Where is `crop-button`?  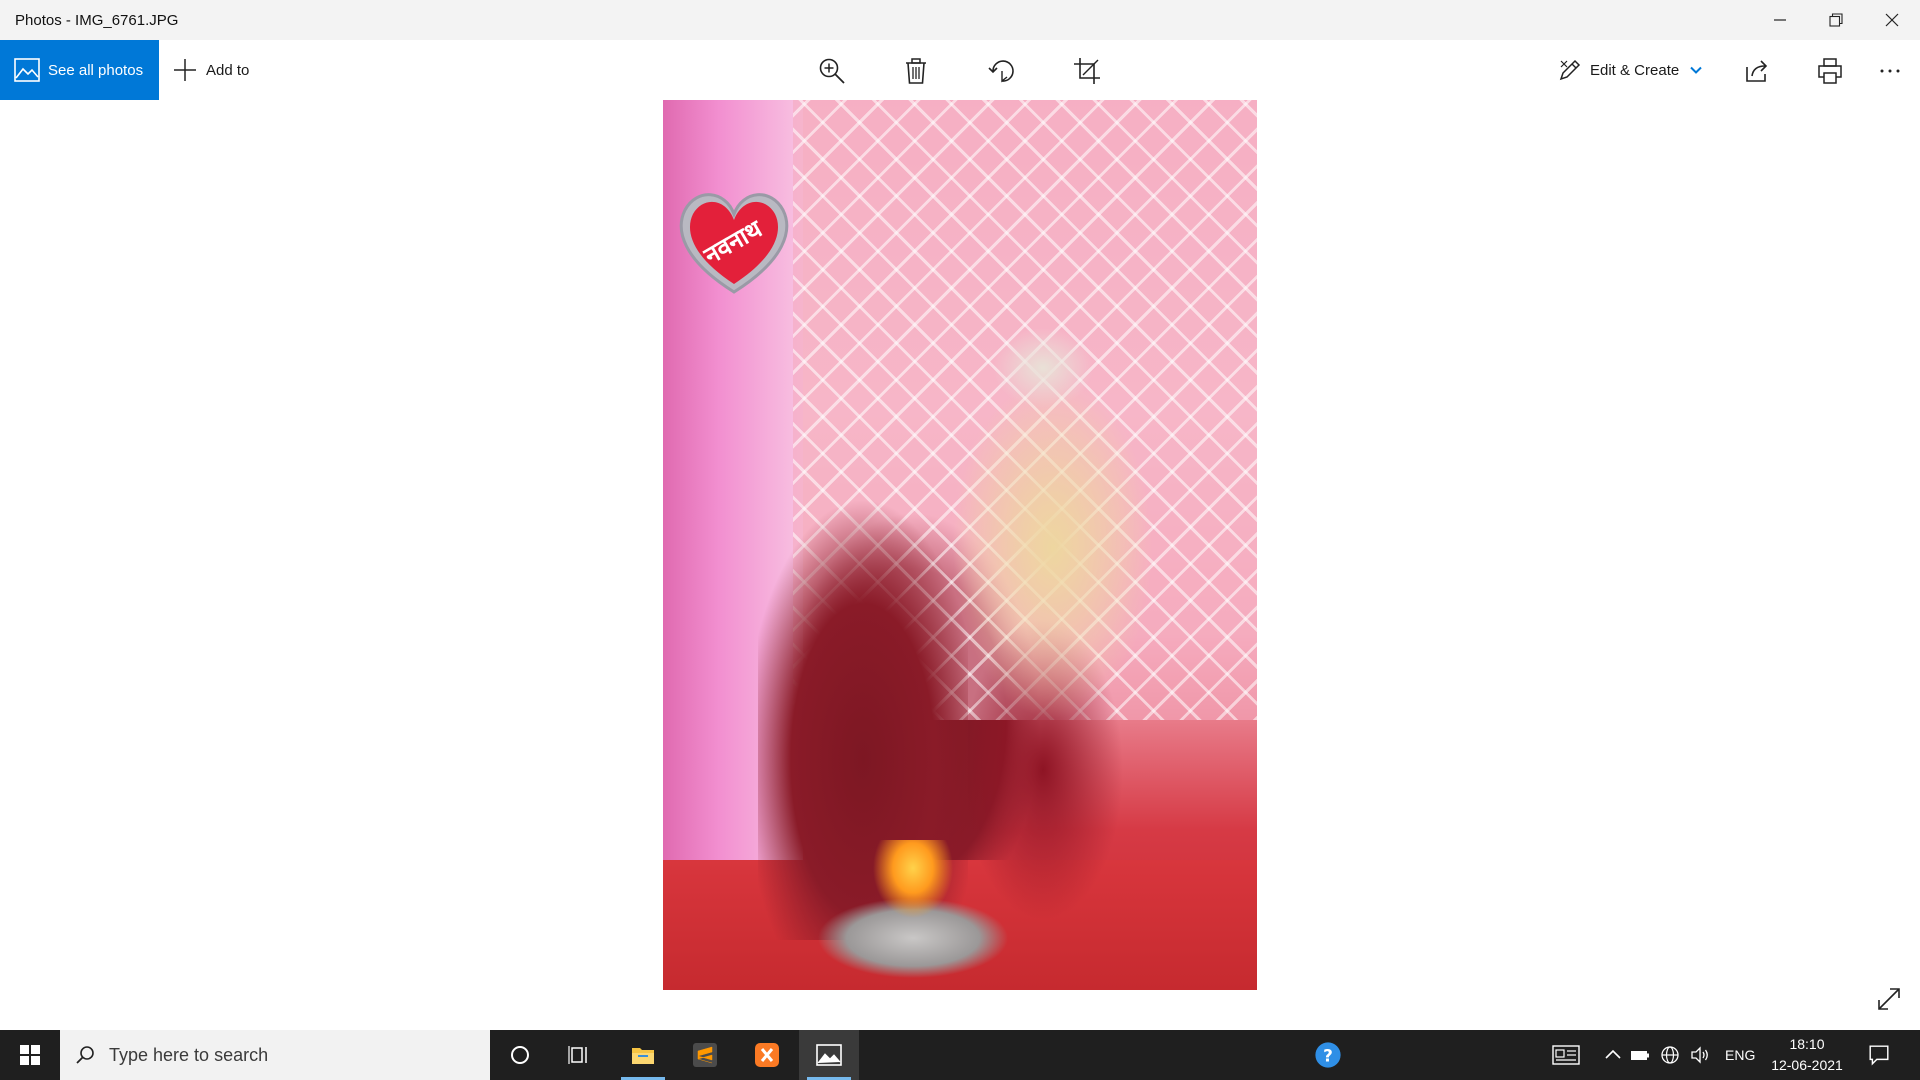 crop-button is located at coordinates (1087, 71).